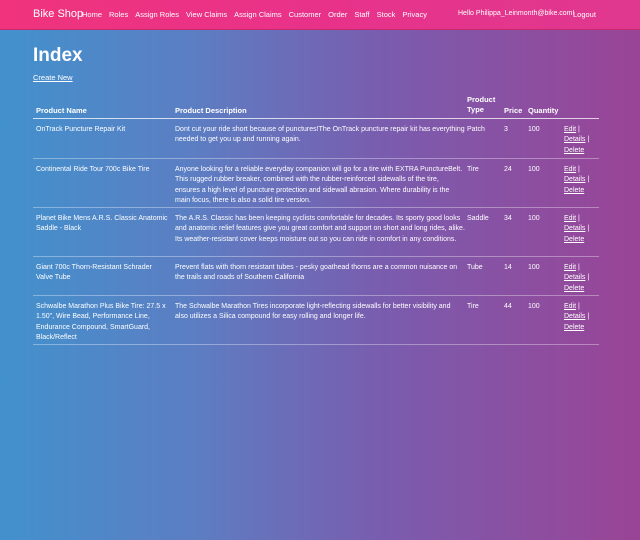  Describe the element at coordinates (118, 14) in the screenshot. I see `nav-link-roles: Roles` at that location.